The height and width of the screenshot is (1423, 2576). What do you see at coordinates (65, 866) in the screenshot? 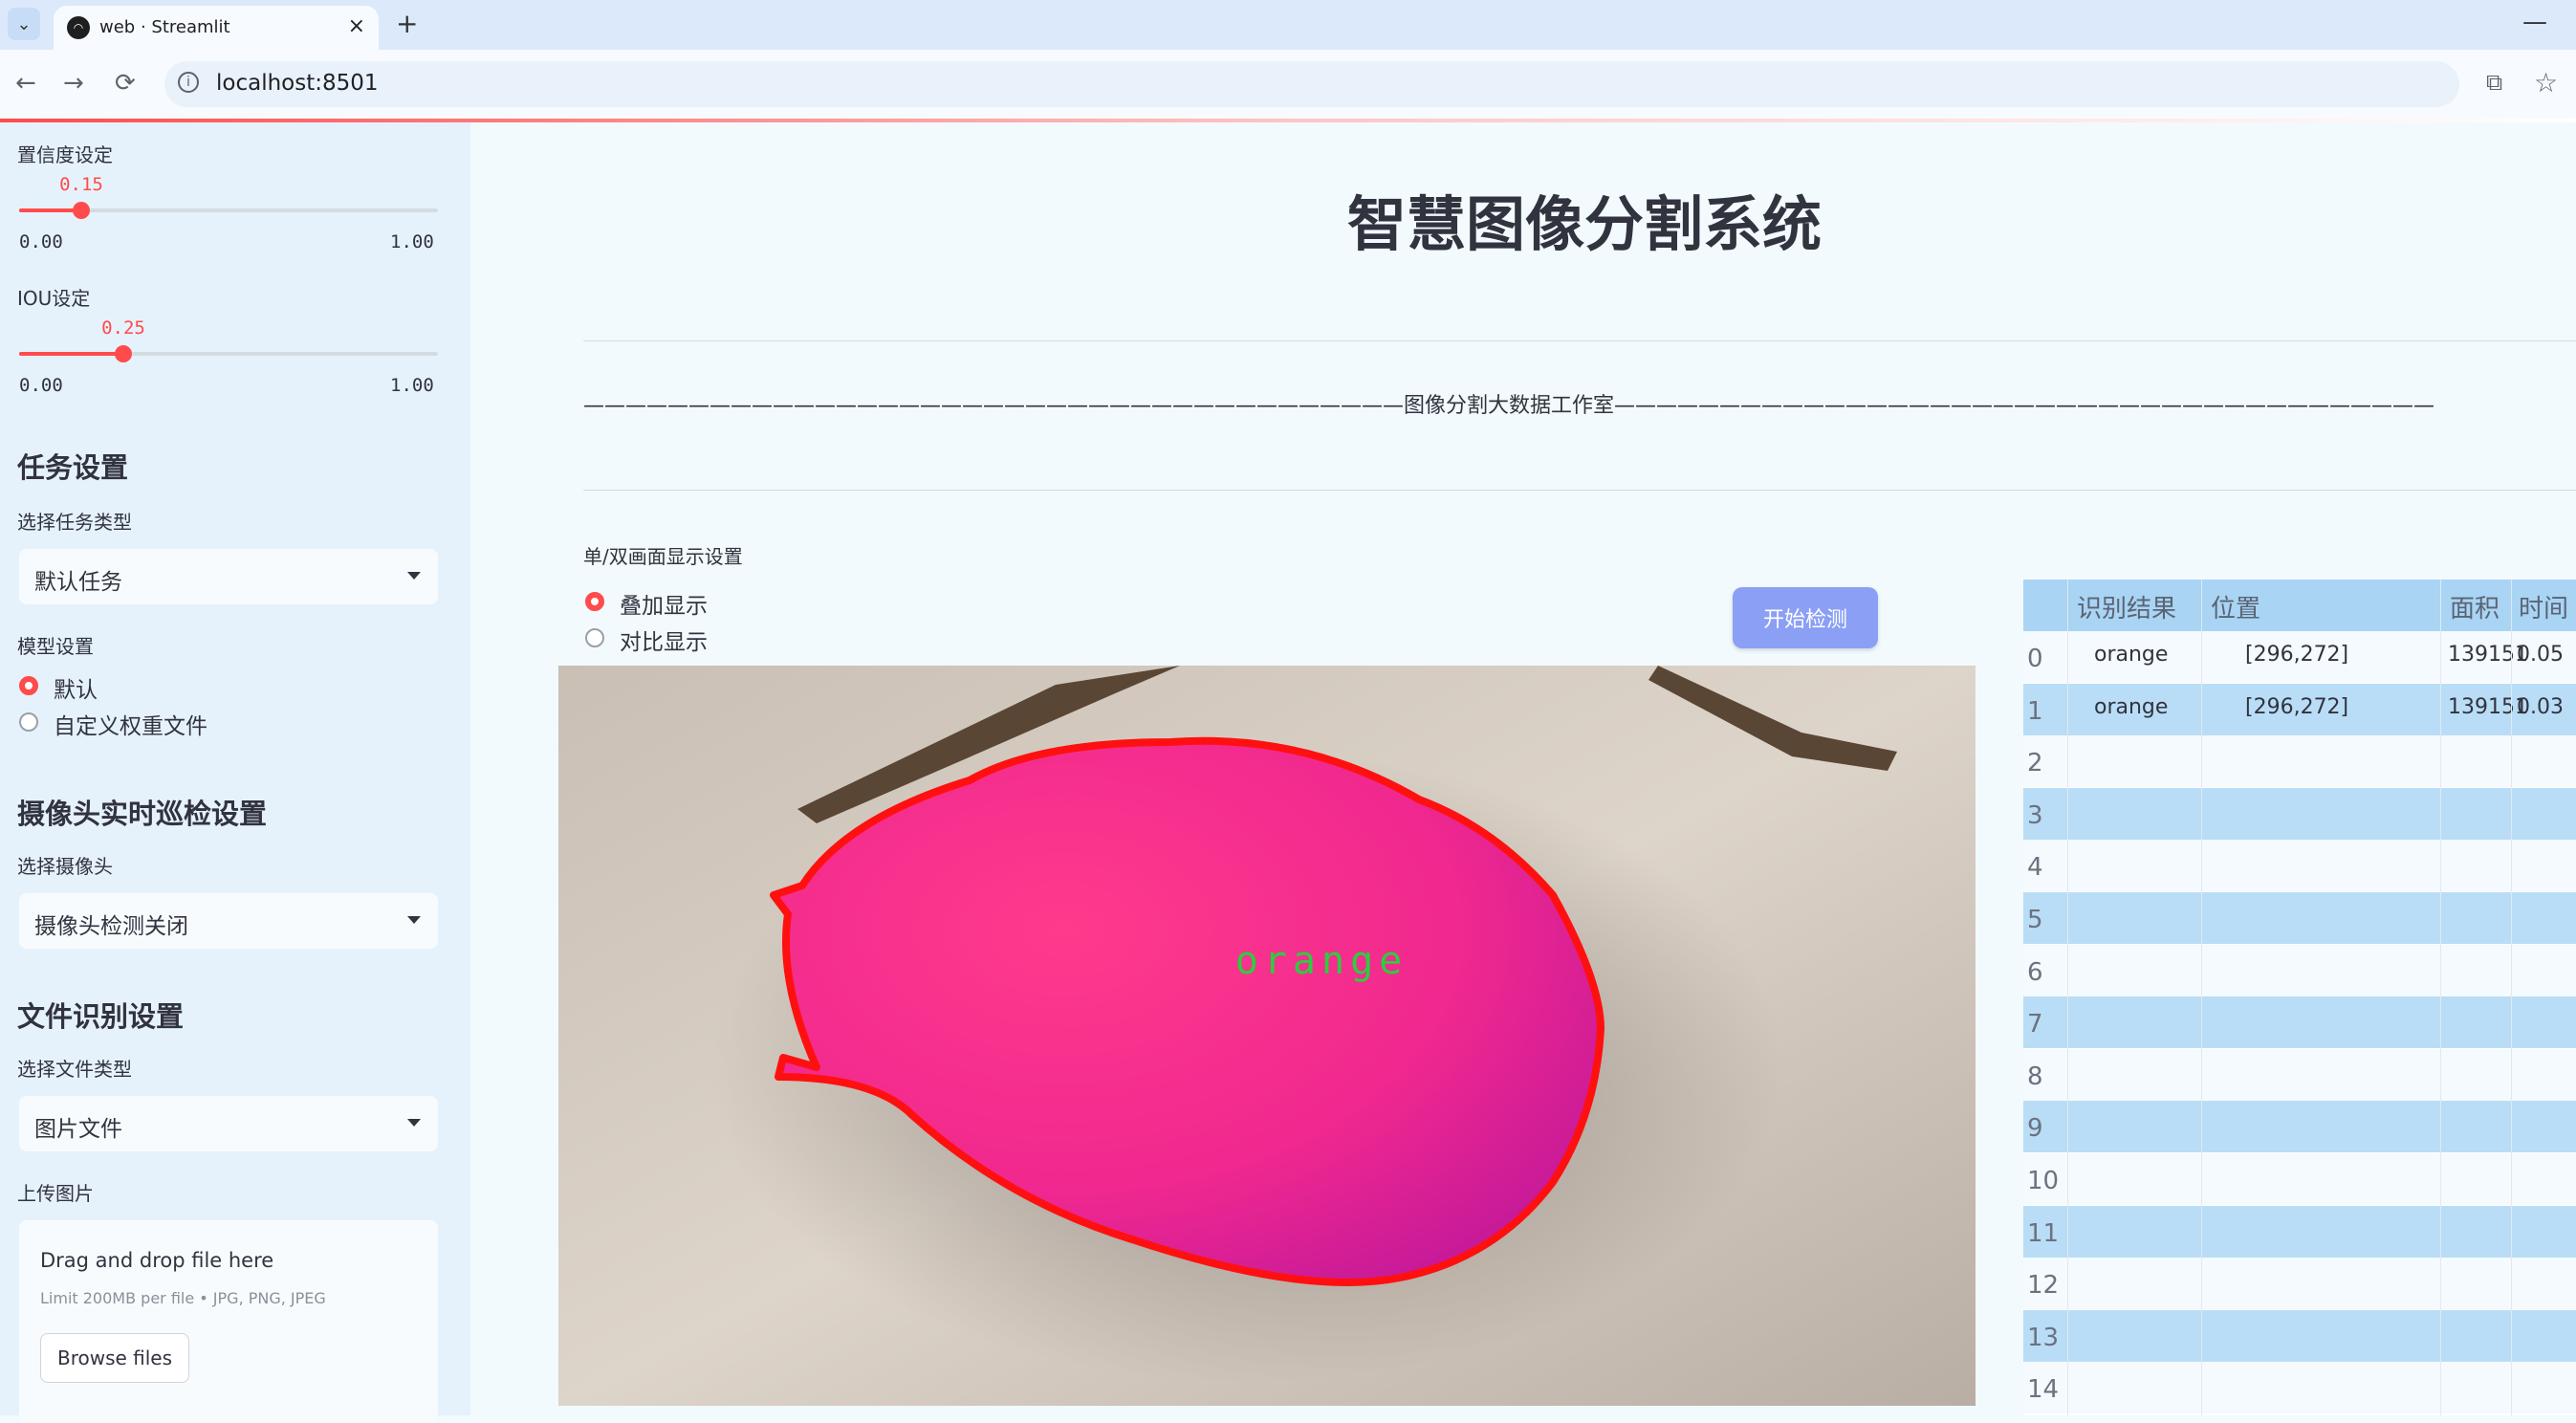
I see `camera-label: 选择摄像头` at bounding box center [65, 866].